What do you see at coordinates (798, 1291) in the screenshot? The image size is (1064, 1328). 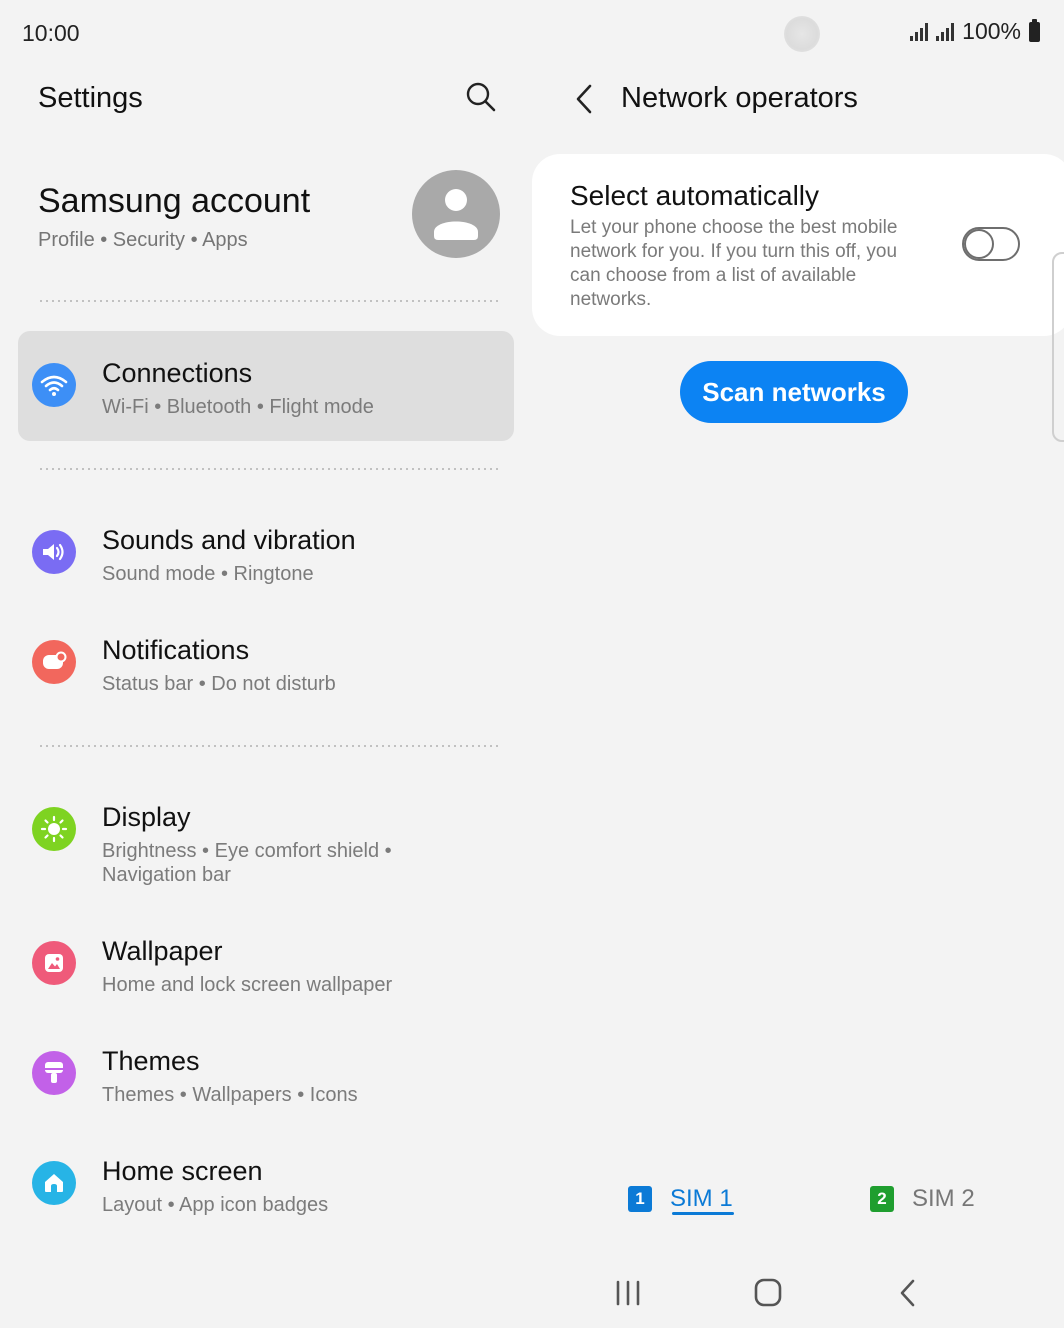 I see `navigation-bar` at bounding box center [798, 1291].